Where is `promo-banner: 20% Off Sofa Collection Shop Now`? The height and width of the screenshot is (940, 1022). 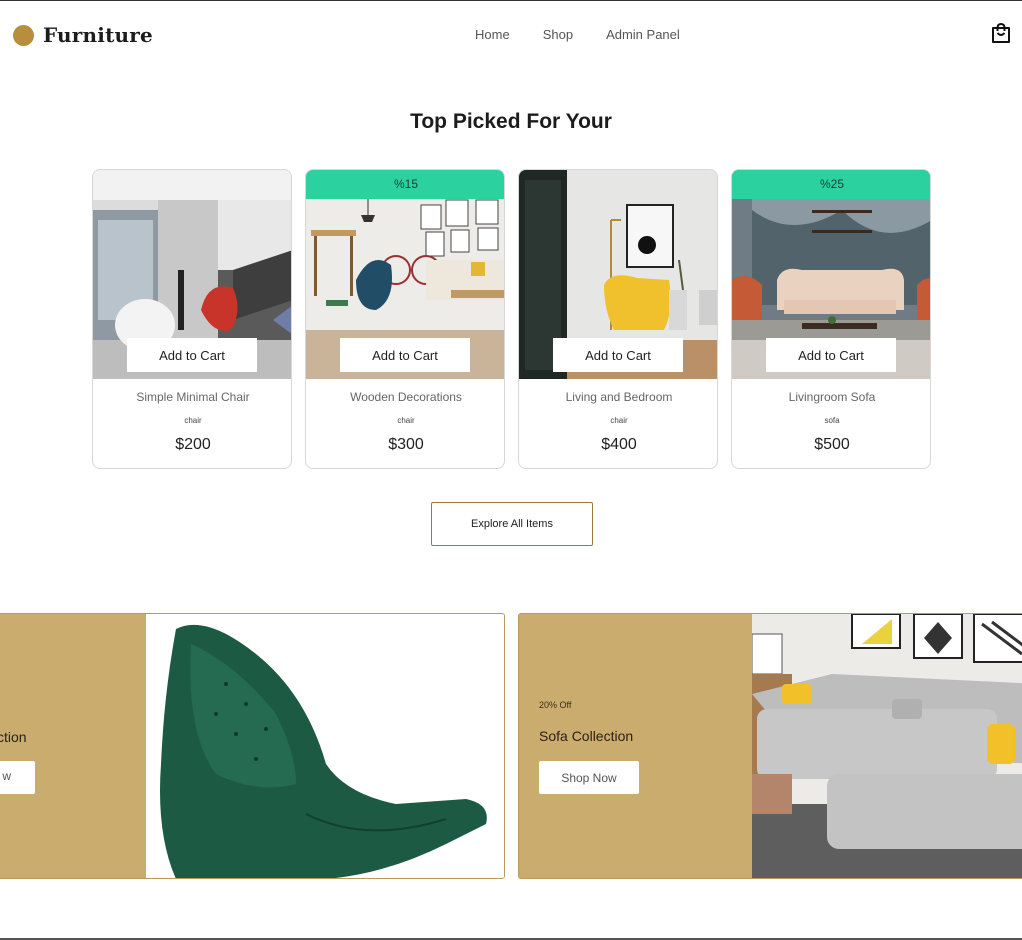
promo-banner: 20% Off Sofa Collection Shop Now is located at coordinates (770, 746).